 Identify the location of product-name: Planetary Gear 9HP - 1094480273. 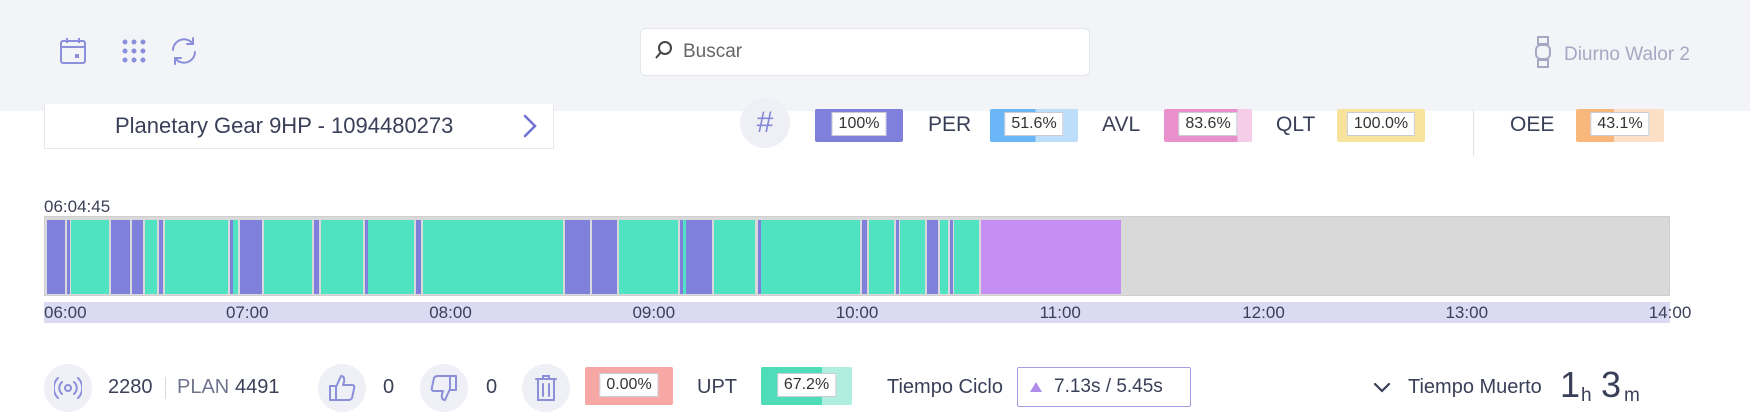
(284, 125).